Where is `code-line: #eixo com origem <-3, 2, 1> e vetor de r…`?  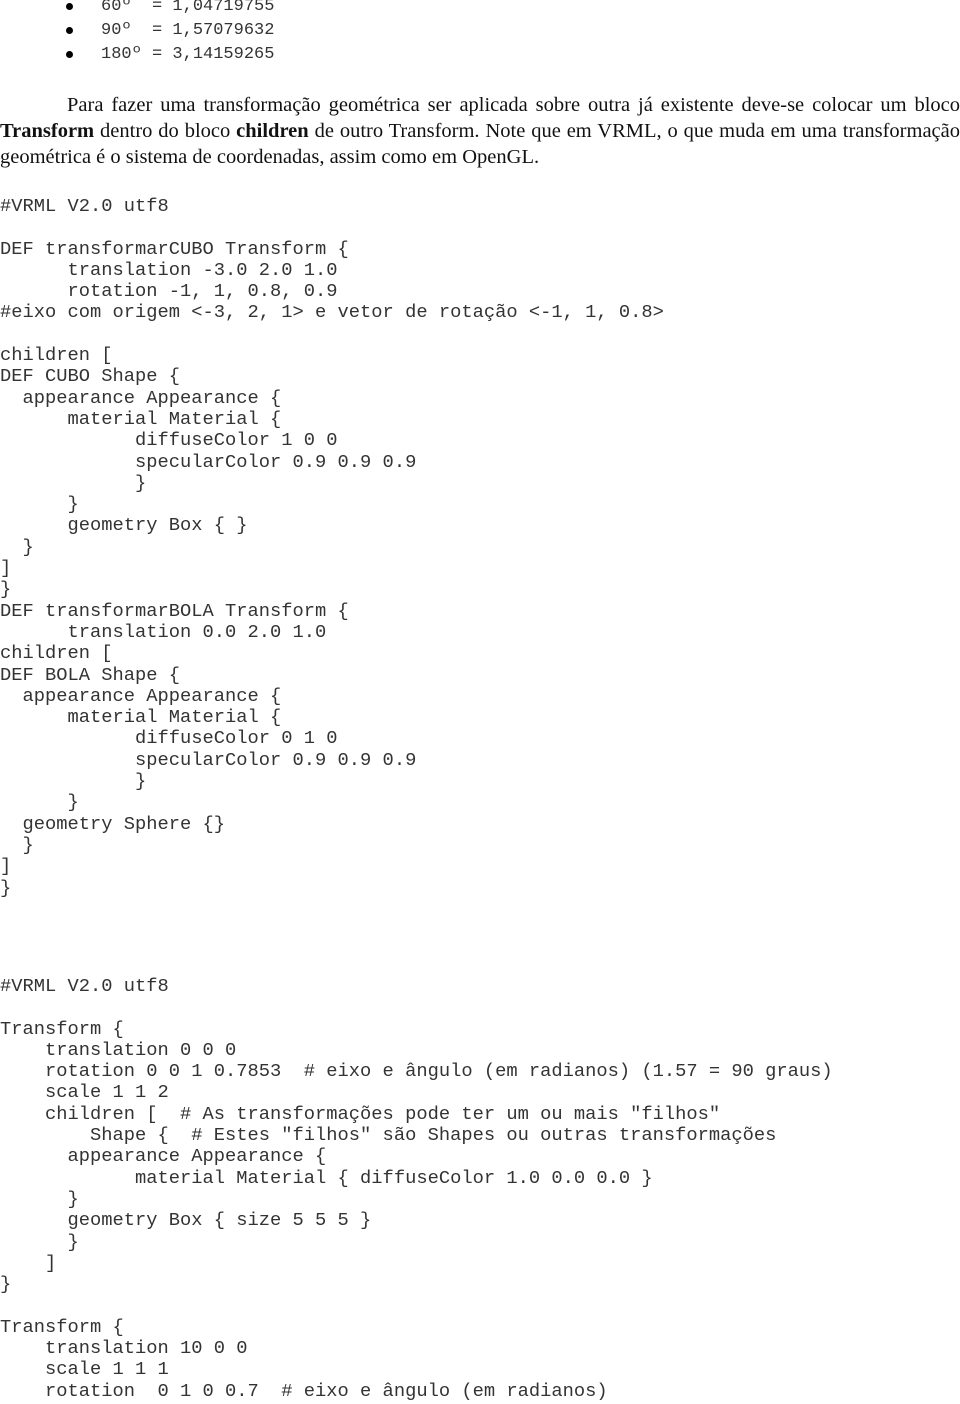
code-line: #eixo com origem <-3, 2, 1> e vetor de r… is located at coordinates (332, 312).